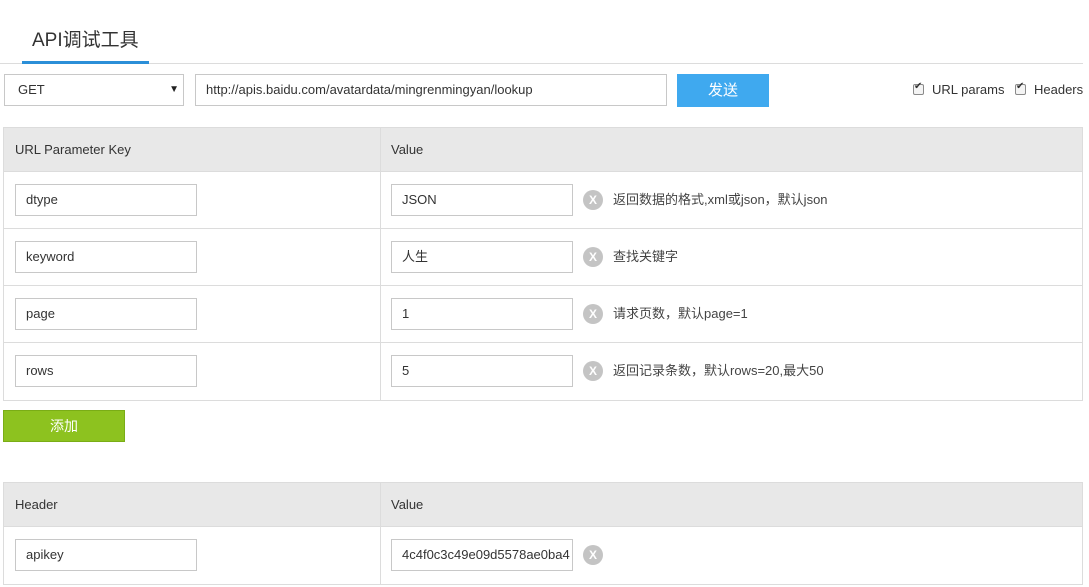 This screenshot has width=1089, height=587. What do you see at coordinates (482, 555) in the screenshot?
I see `header-value-input: 4c4f0c3c49e09d5578ae0ba4` at bounding box center [482, 555].